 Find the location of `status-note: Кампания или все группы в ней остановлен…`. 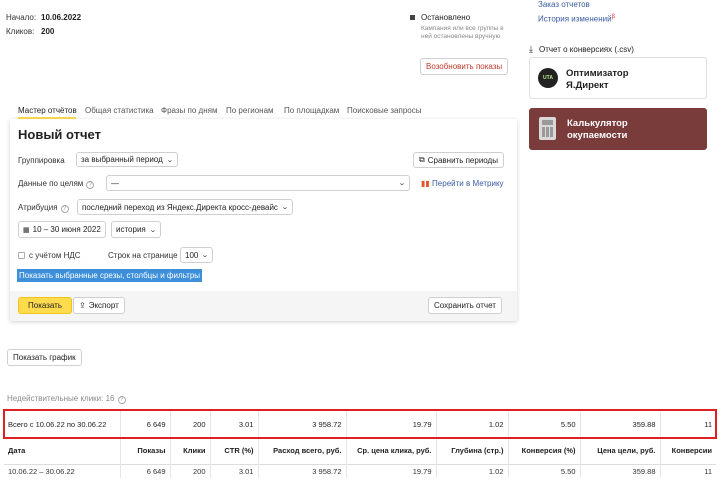

status-note: Кампания или все группы в ней остановлен… is located at coordinates (462, 32).